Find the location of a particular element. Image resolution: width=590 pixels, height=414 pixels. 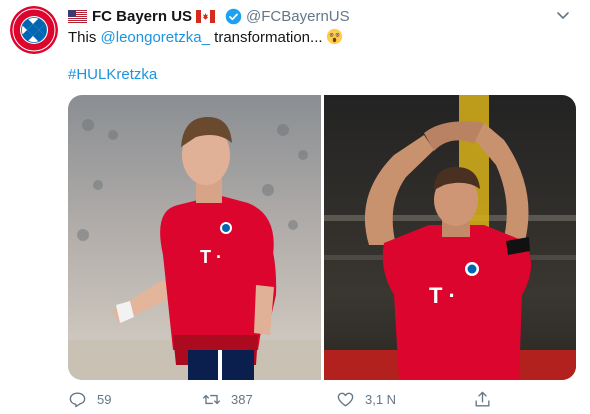

tweet-header: FC Bayern US @FCBayernUS is located at coordinates (319, 16).